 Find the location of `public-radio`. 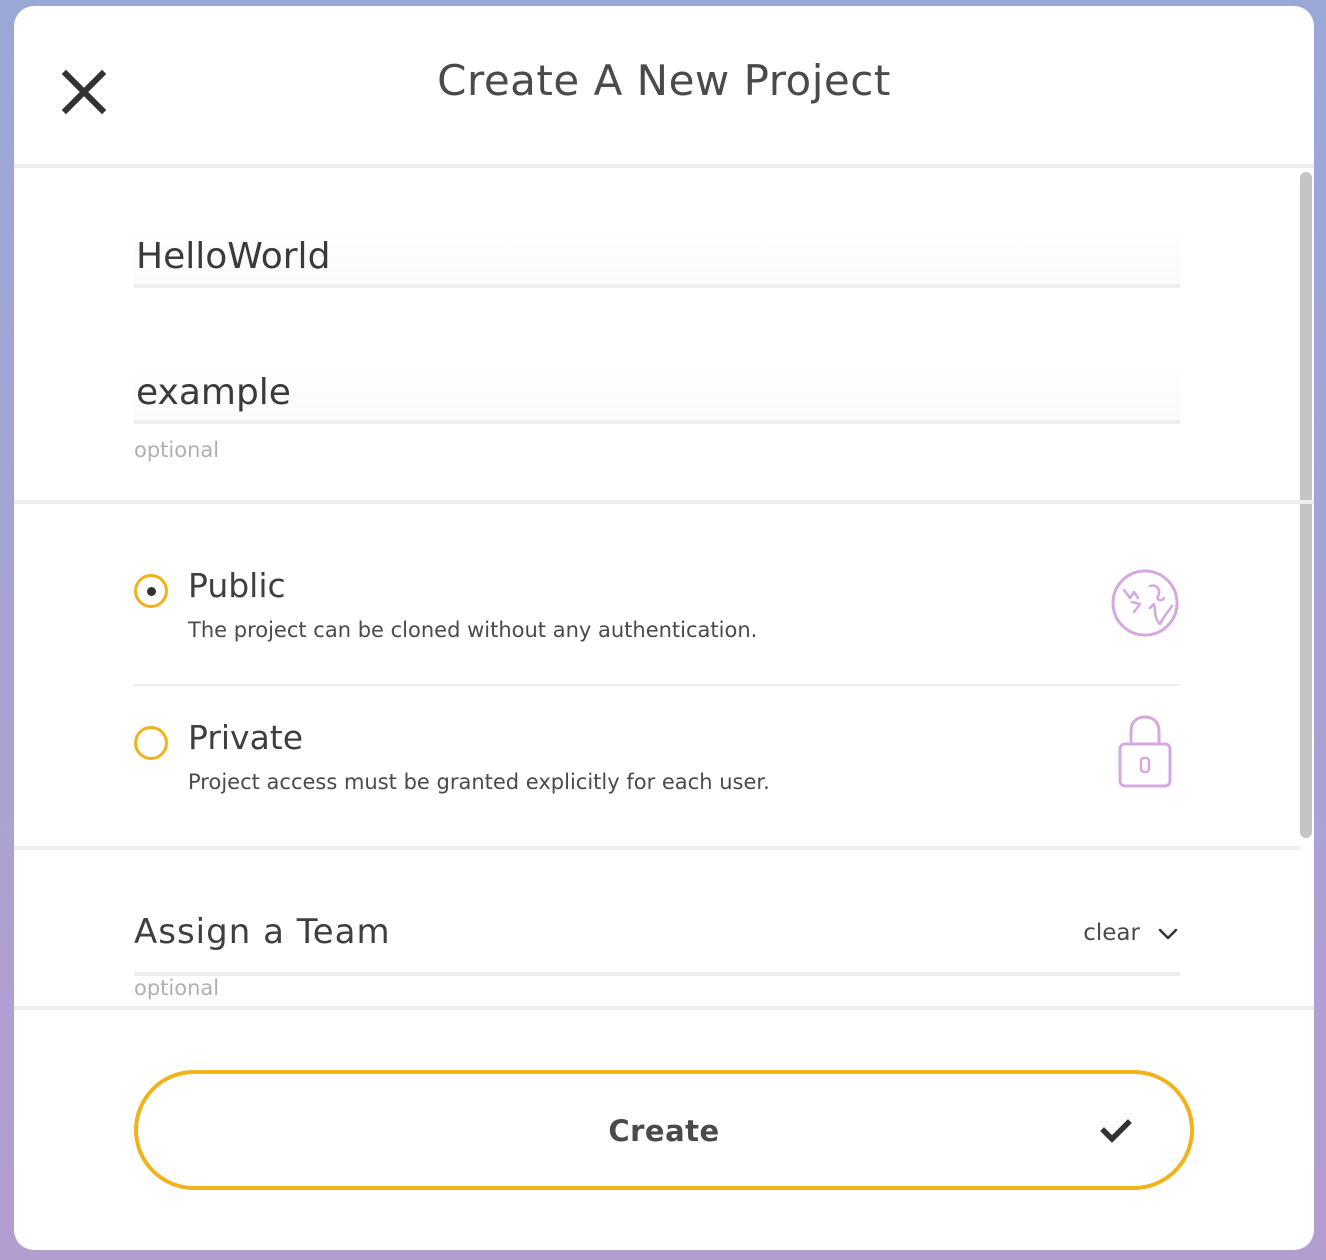

public-radio is located at coordinates (151, 591).